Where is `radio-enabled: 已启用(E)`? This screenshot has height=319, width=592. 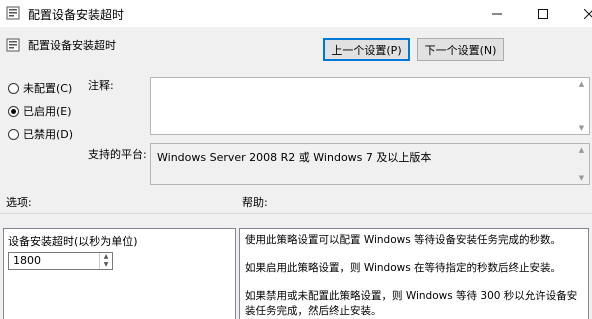 radio-enabled: 已启用(E) is located at coordinates (40, 111).